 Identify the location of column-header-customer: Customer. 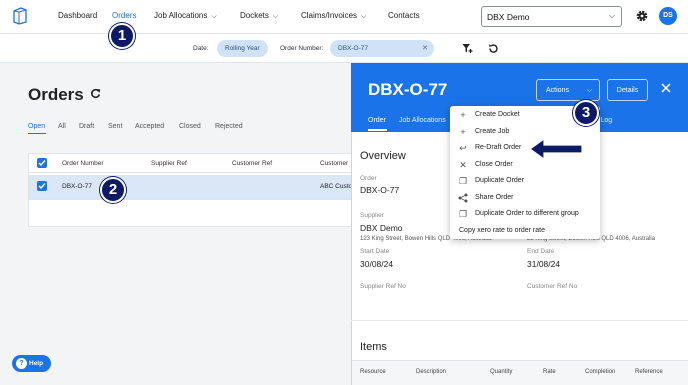
(334, 163).